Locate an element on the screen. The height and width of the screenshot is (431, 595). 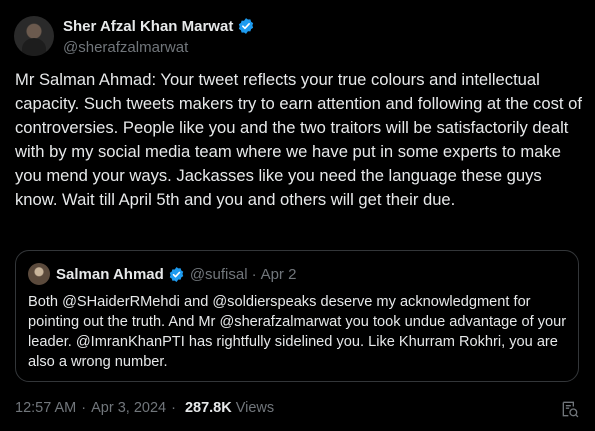
post-meta: 12:57 AM · Apr 3, 2024 · 287.8K Views is located at coordinates (144, 408).